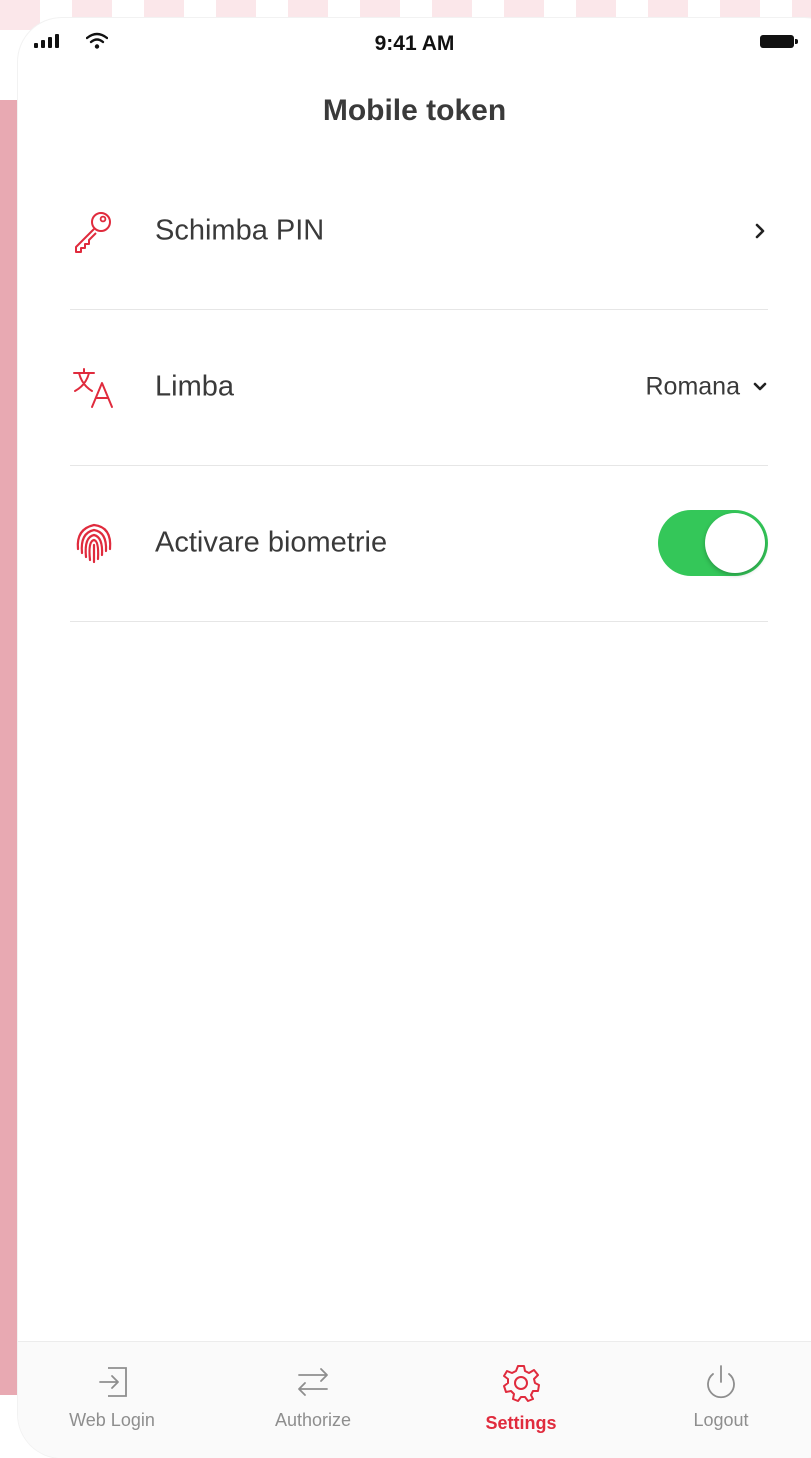 This screenshot has height=1458, width=811. Describe the element at coordinates (693, 387) in the screenshot. I see `language-select-value: Romana` at that location.